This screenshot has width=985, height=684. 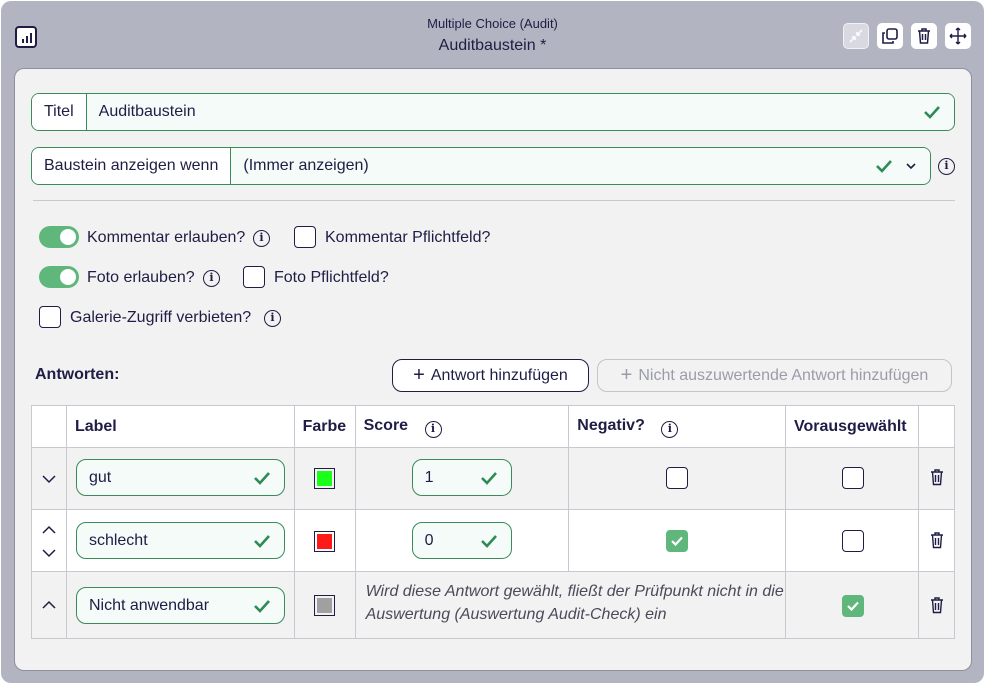 I want to click on comment-required-checkbox, so click(x=305, y=237).